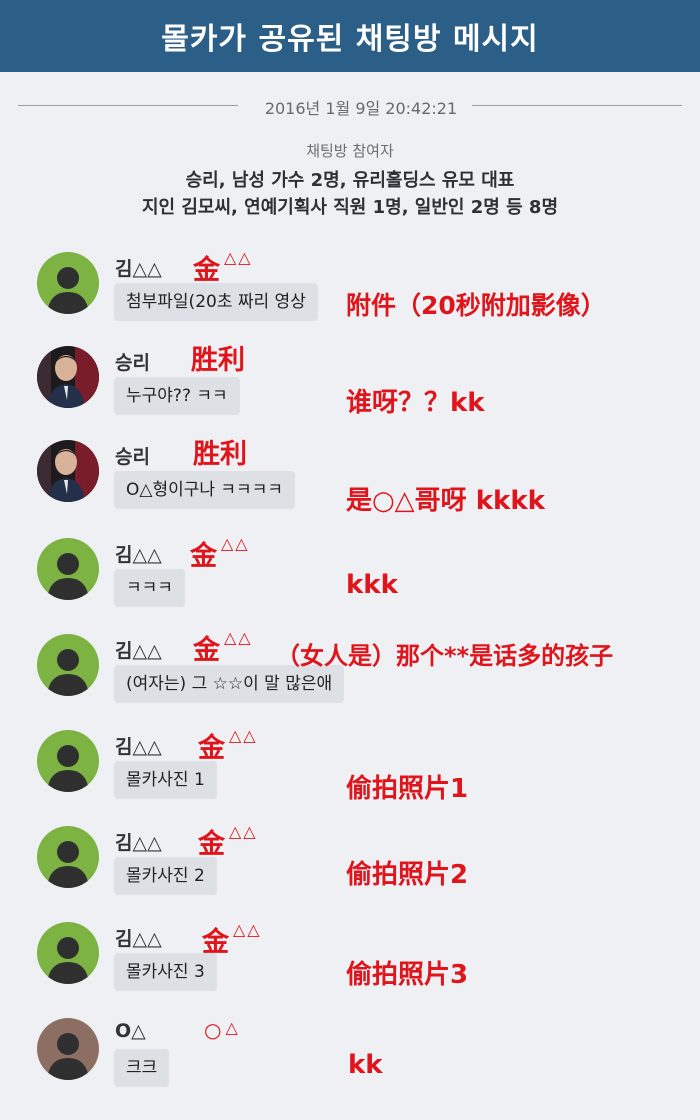 The image size is (700, 1120). What do you see at coordinates (204, 490) in the screenshot?
I see `message-bubble: O△형이구나 ㅋㅋㅋㅋ` at bounding box center [204, 490].